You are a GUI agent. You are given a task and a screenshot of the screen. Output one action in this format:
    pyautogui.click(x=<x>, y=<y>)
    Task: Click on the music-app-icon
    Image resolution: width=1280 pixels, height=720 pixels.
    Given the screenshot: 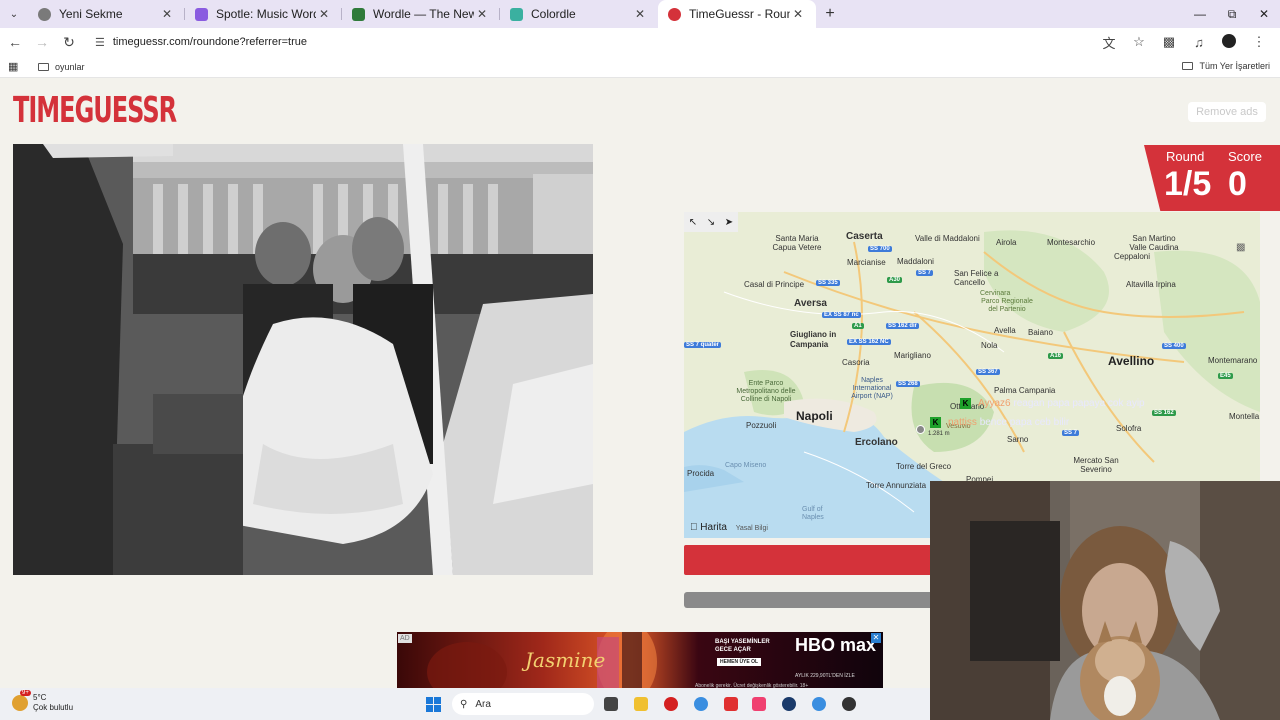 What is the action you would take?
    pyautogui.click(x=759, y=704)
    